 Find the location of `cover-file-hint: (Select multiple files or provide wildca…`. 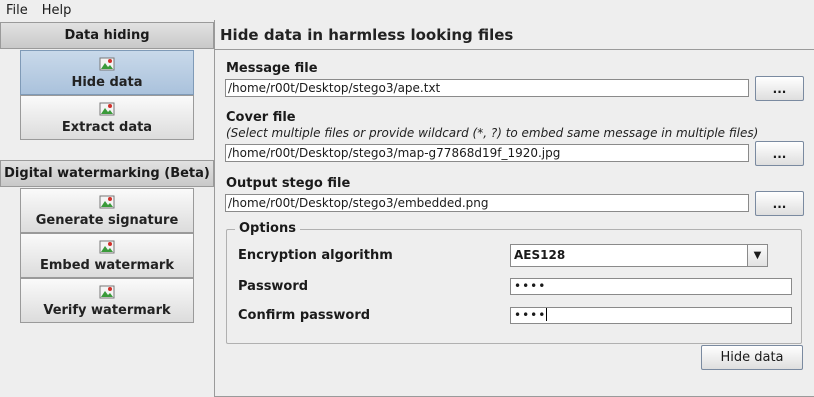

cover-file-hint: (Select multiple files or provide wildca… is located at coordinates (492, 133).